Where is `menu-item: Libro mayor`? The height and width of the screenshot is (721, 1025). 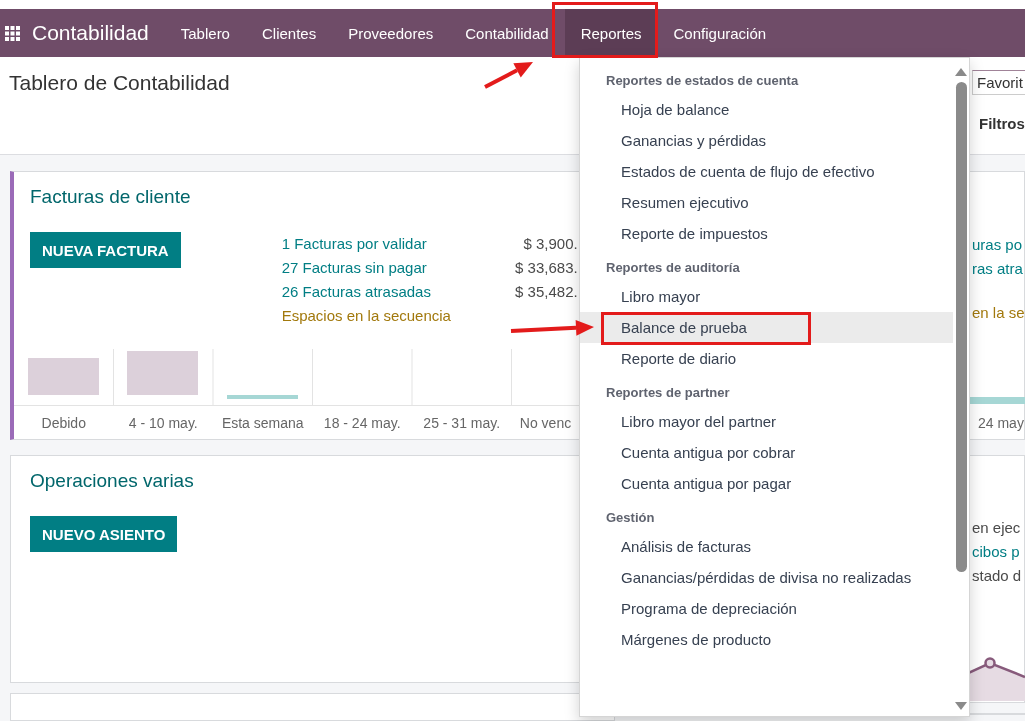
menu-item: Libro mayor is located at coordinates (766, 296).